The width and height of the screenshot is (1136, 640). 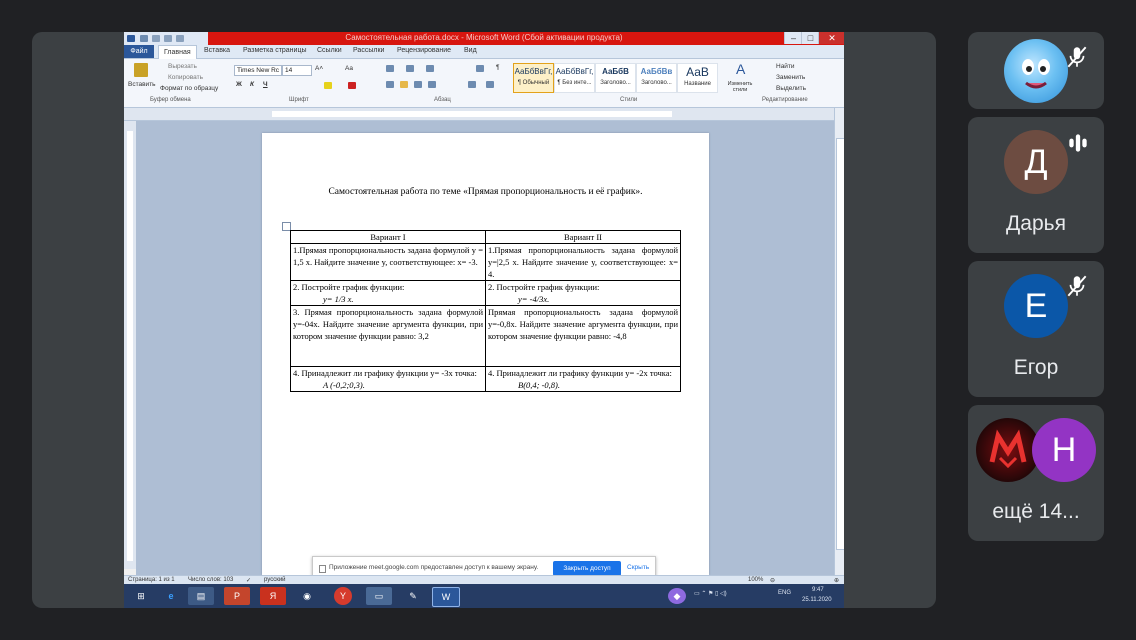 I want to click on participant-tile: Е Егор, so click(x=1036, y=329).